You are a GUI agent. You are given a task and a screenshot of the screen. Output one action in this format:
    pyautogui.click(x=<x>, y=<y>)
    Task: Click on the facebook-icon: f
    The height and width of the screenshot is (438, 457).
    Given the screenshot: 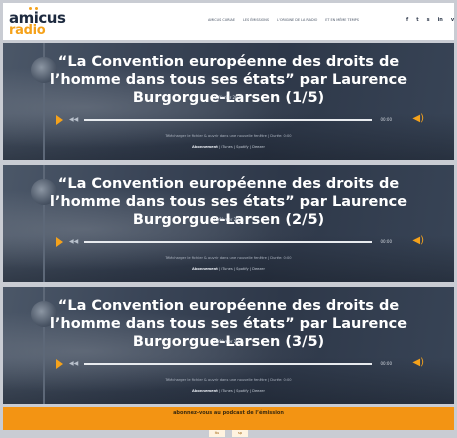 What is the action you would take?
    pyautogui.click(x=407, y=20)
    